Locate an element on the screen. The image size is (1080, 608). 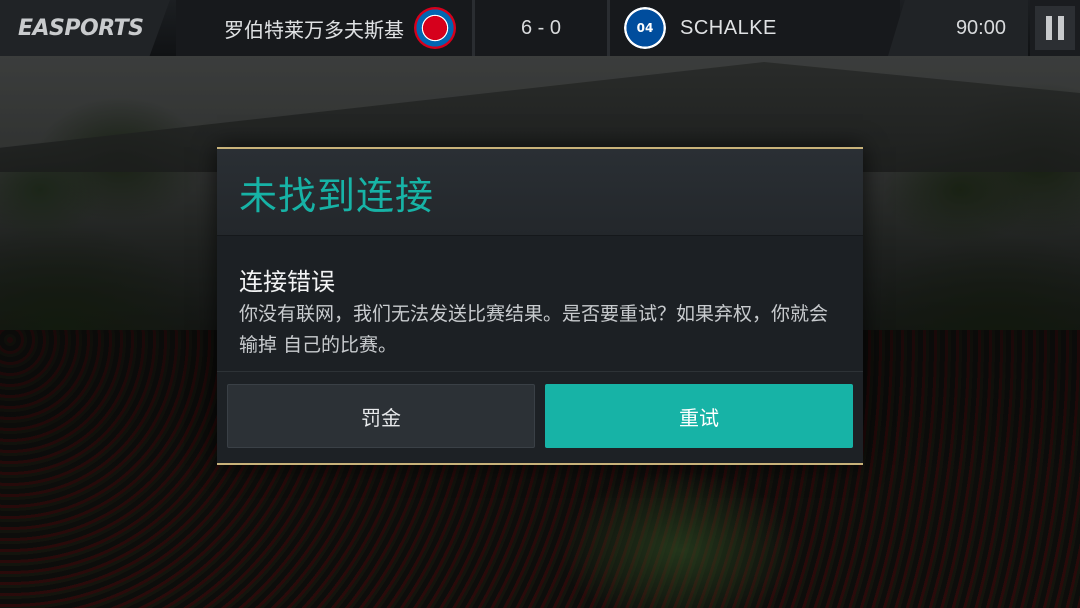
dialog-header: 未找到连接 is located at coordinates (540, 192).